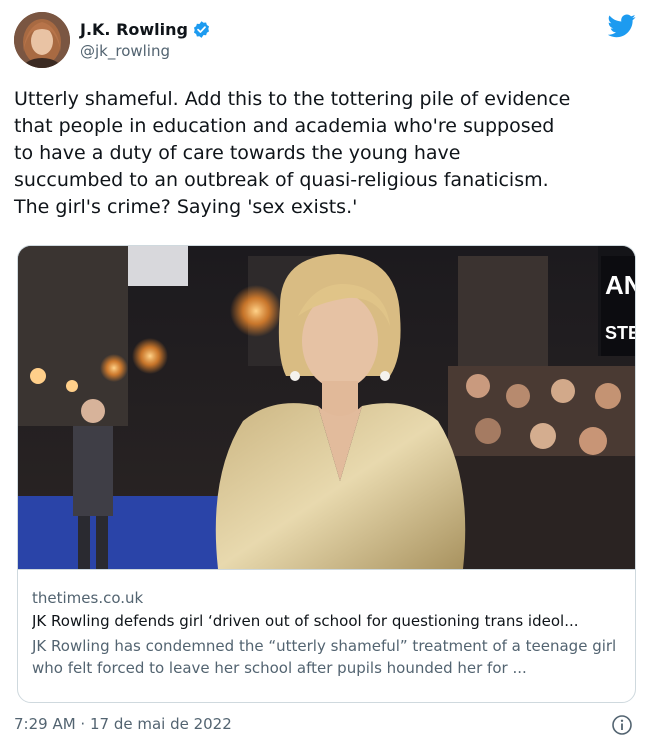 The width and height of the screenshot is (650, 755). Describe the element at coordinates (622, 725) in the screenshot. I see `info-icon` at that location.